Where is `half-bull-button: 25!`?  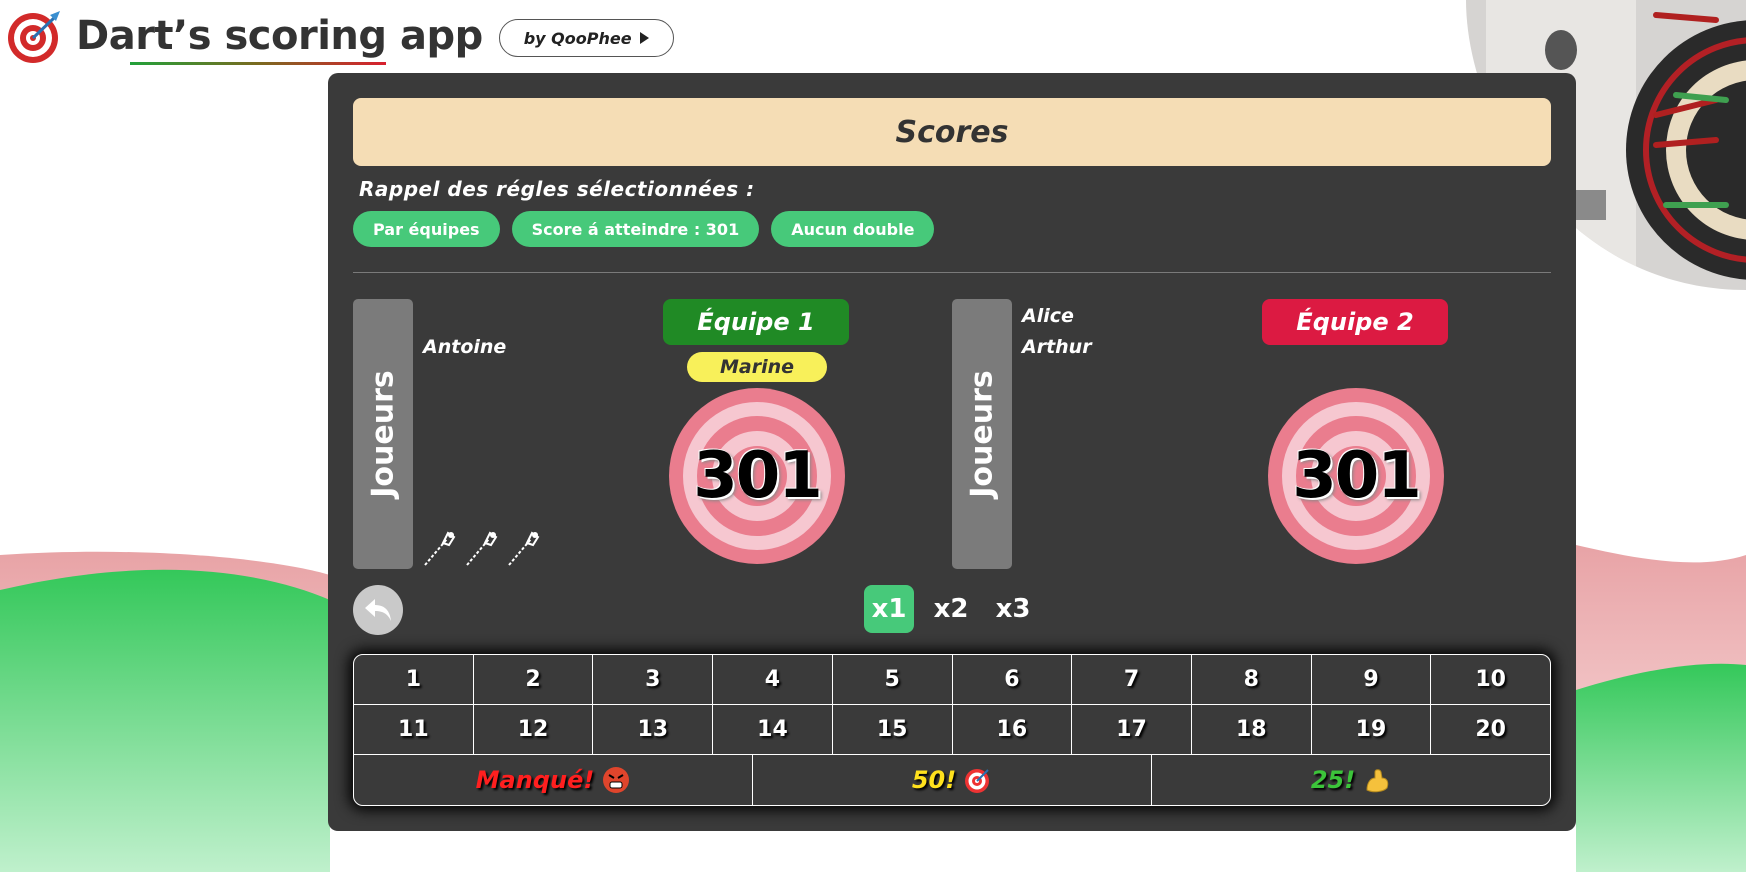 half-bull-button: 25! is located at coordinates (1351, 780).